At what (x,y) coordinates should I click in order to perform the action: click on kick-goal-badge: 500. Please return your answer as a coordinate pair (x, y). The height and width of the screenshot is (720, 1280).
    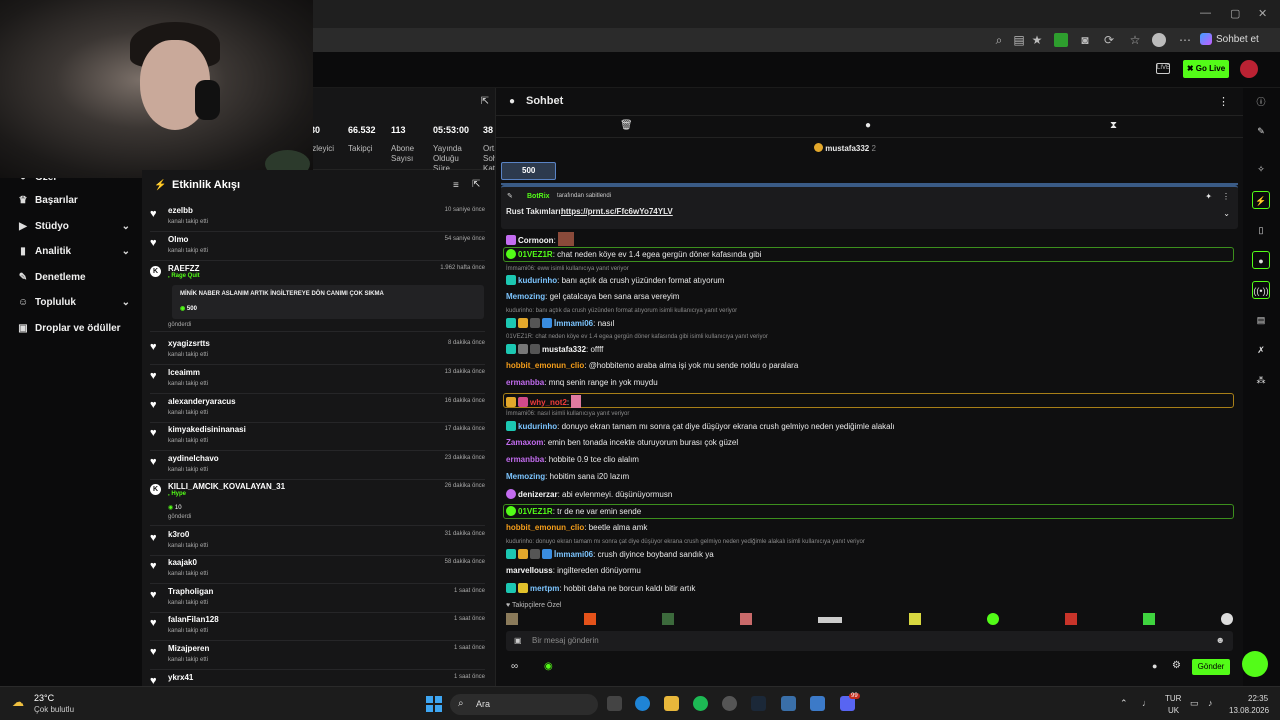
    Looking at the image, I should click on (528, 171).